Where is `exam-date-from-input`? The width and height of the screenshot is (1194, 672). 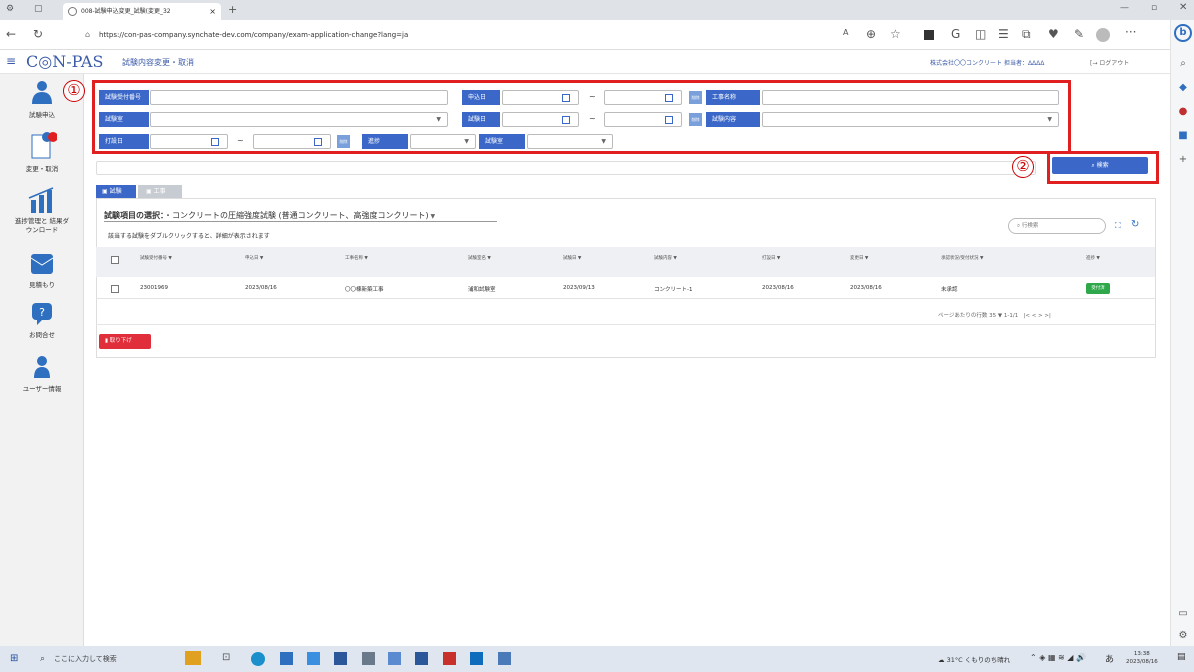
exam-date-from-input is located at coordinates (540, 119).